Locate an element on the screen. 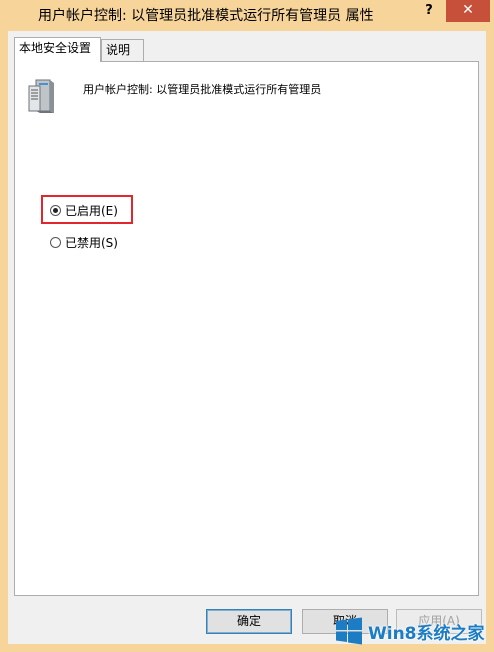 The image size is (494, 652). title-bar: 用户帐户控制: 以管理员批准模式运行所有管理员 属性 ? ✕ is located at coordinates (247, 15).